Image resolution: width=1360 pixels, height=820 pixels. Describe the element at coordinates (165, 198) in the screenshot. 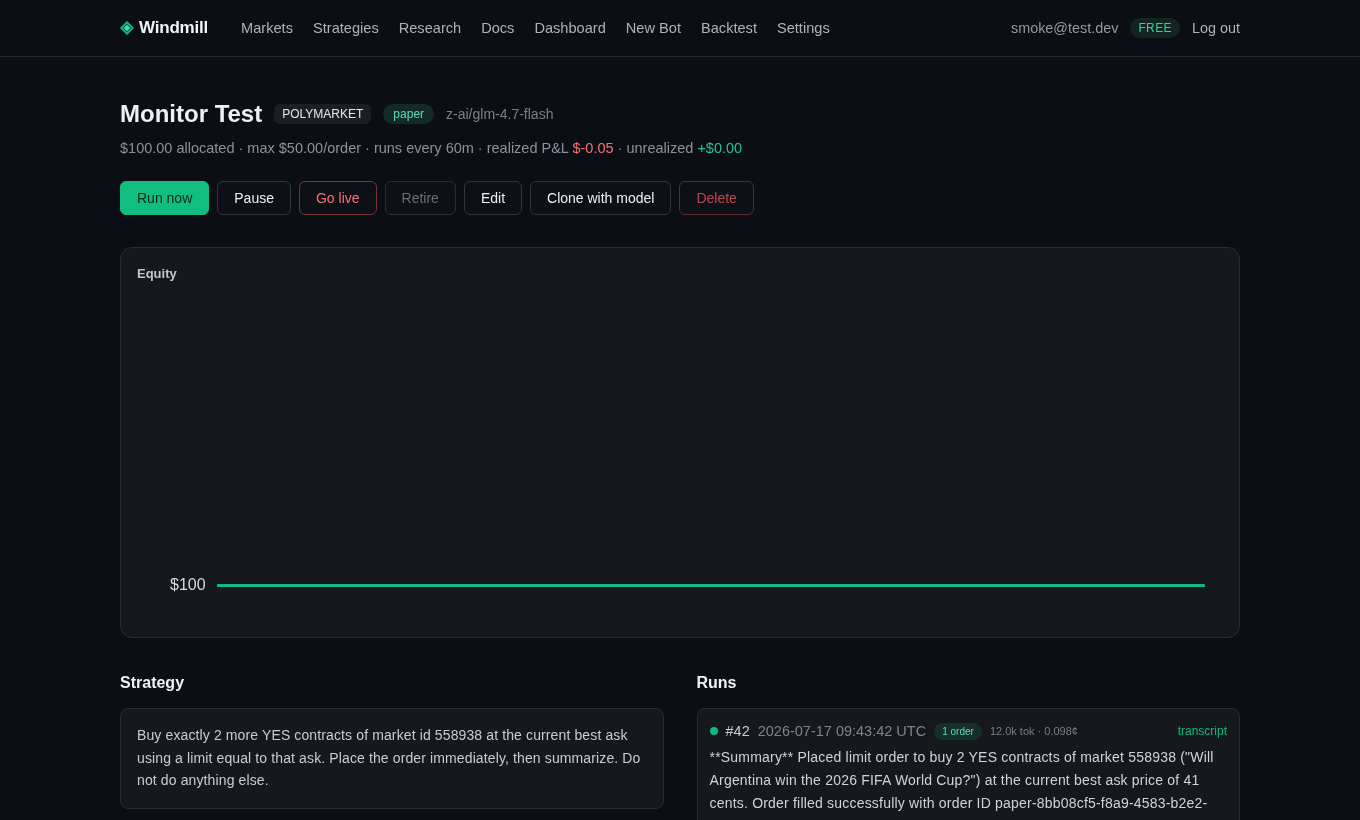

I see `action-button: Run now` at that location.